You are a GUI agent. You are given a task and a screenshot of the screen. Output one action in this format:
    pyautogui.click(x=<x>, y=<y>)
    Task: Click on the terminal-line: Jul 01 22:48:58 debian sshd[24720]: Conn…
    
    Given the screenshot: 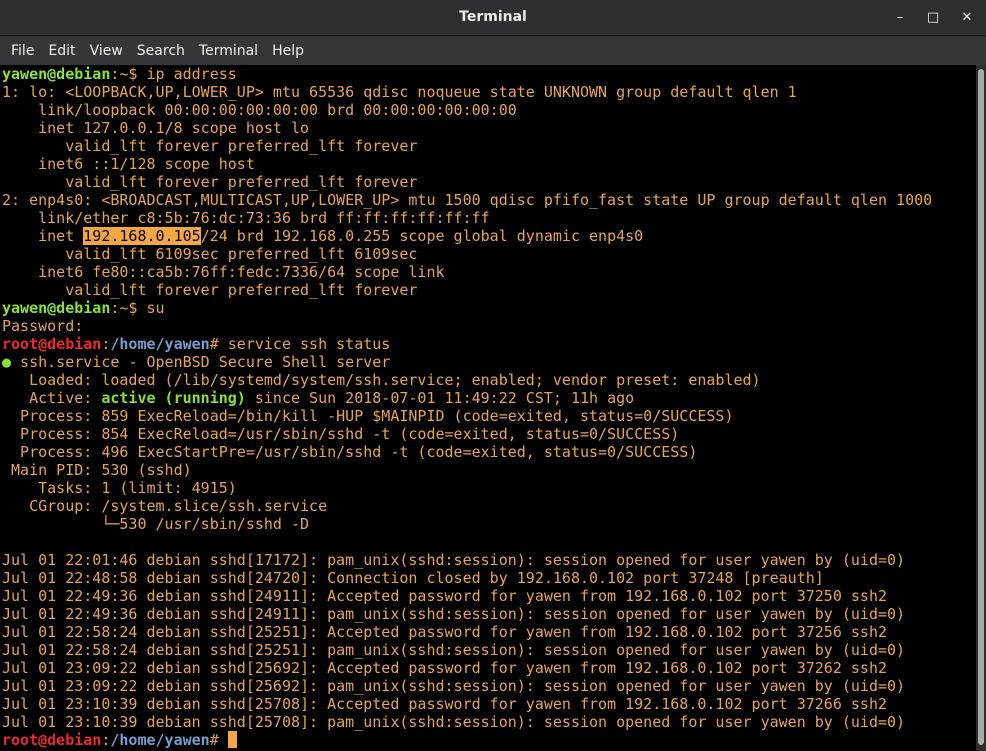 What is the action you would take?
    pyautogui.click(x=467, y=578)
    